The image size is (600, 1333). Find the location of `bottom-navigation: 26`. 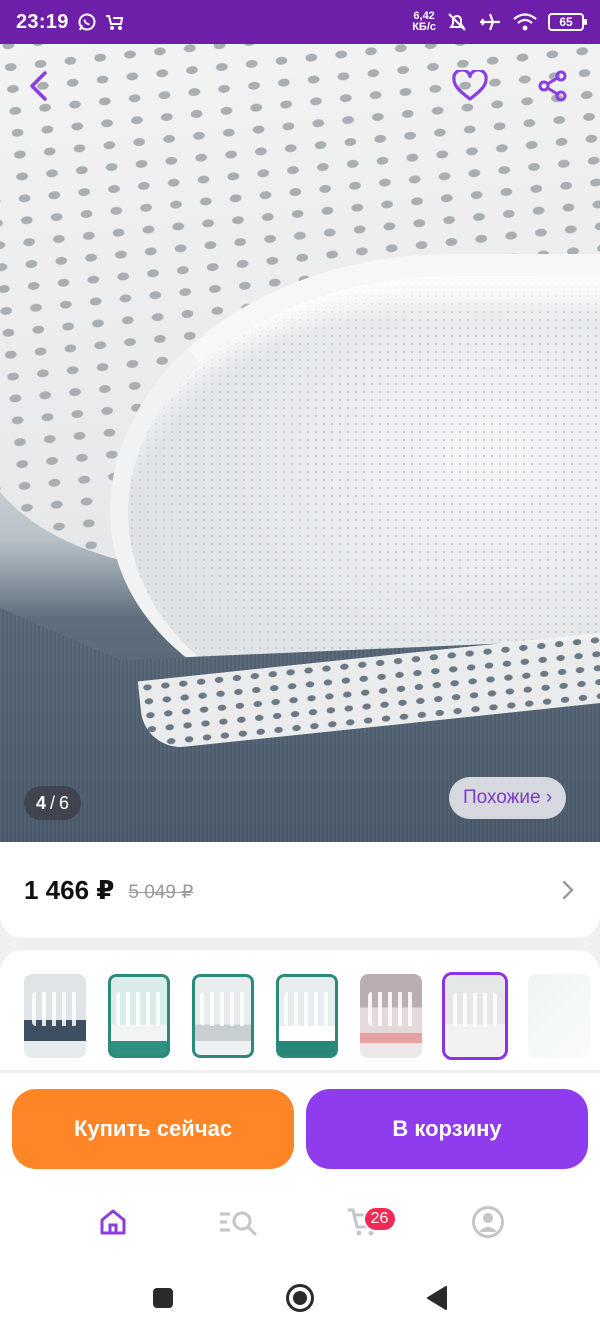

bottom-navigation: 26 is located at coordinates (300, 1222).